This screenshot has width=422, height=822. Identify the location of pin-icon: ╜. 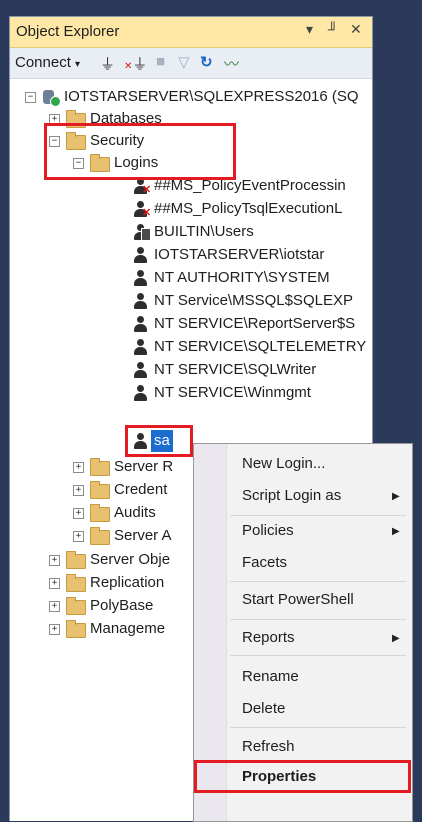
(333, 29).